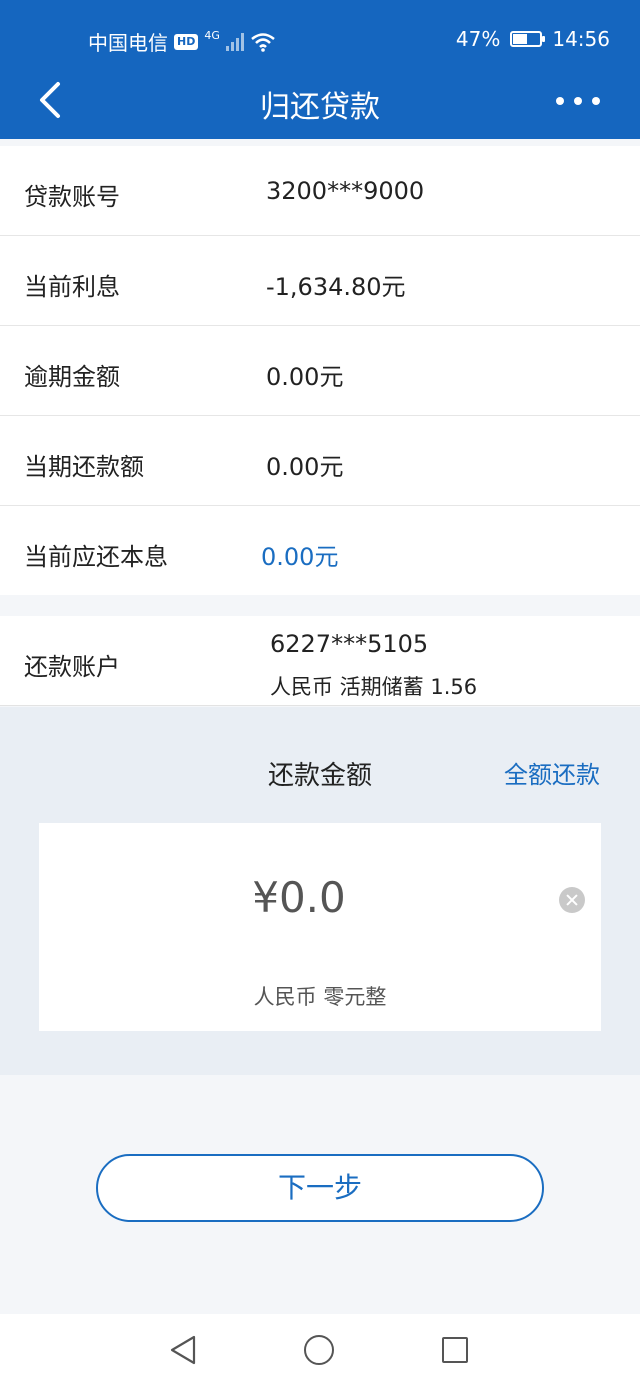  Describe the element at coordinates (345, 191) in the screenshot. I see `info-value: 3200***9000` at that location.